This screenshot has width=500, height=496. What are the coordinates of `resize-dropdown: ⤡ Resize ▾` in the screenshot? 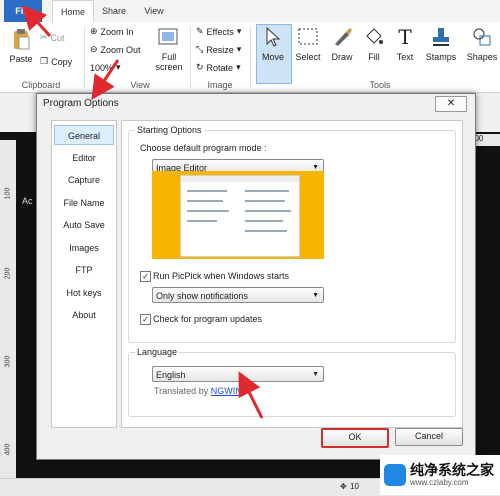 It's located at (218, 49).